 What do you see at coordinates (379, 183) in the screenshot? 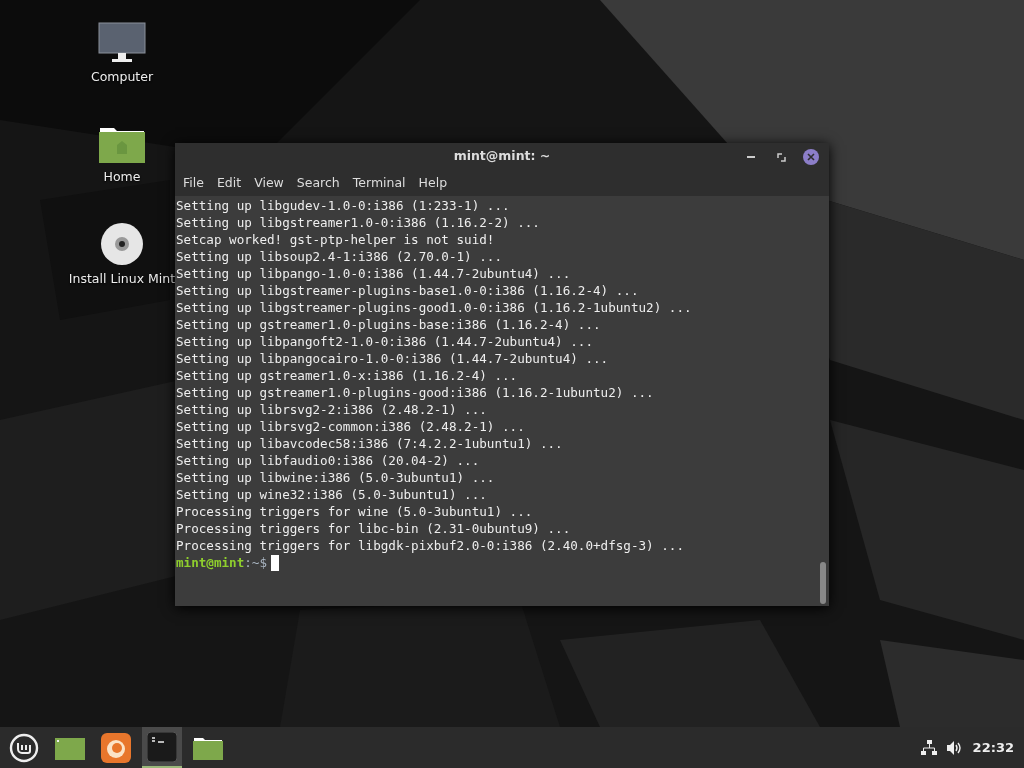
I see `menu-item: Terminal` at bounding box center [379, 183].